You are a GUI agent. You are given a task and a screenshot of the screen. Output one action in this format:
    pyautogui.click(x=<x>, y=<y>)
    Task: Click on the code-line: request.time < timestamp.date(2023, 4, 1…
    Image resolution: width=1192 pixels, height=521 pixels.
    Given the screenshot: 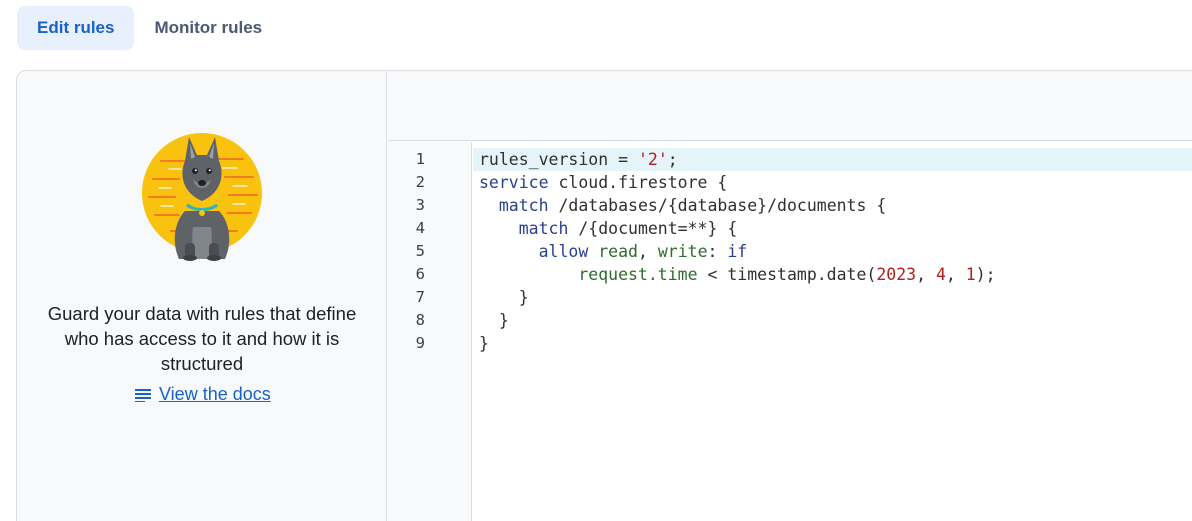 What is the action you would take?
    pyautogui.click(x=737, y=274)
    